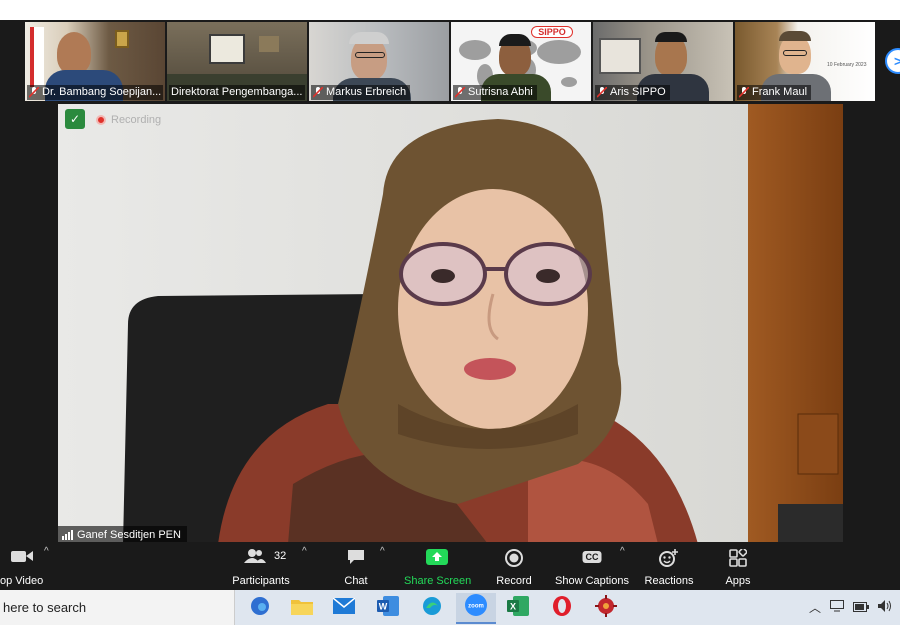 Image resolution: width=900 pixels, height=625 pixels. I want to click on word-icon: W, so click(388, 608).